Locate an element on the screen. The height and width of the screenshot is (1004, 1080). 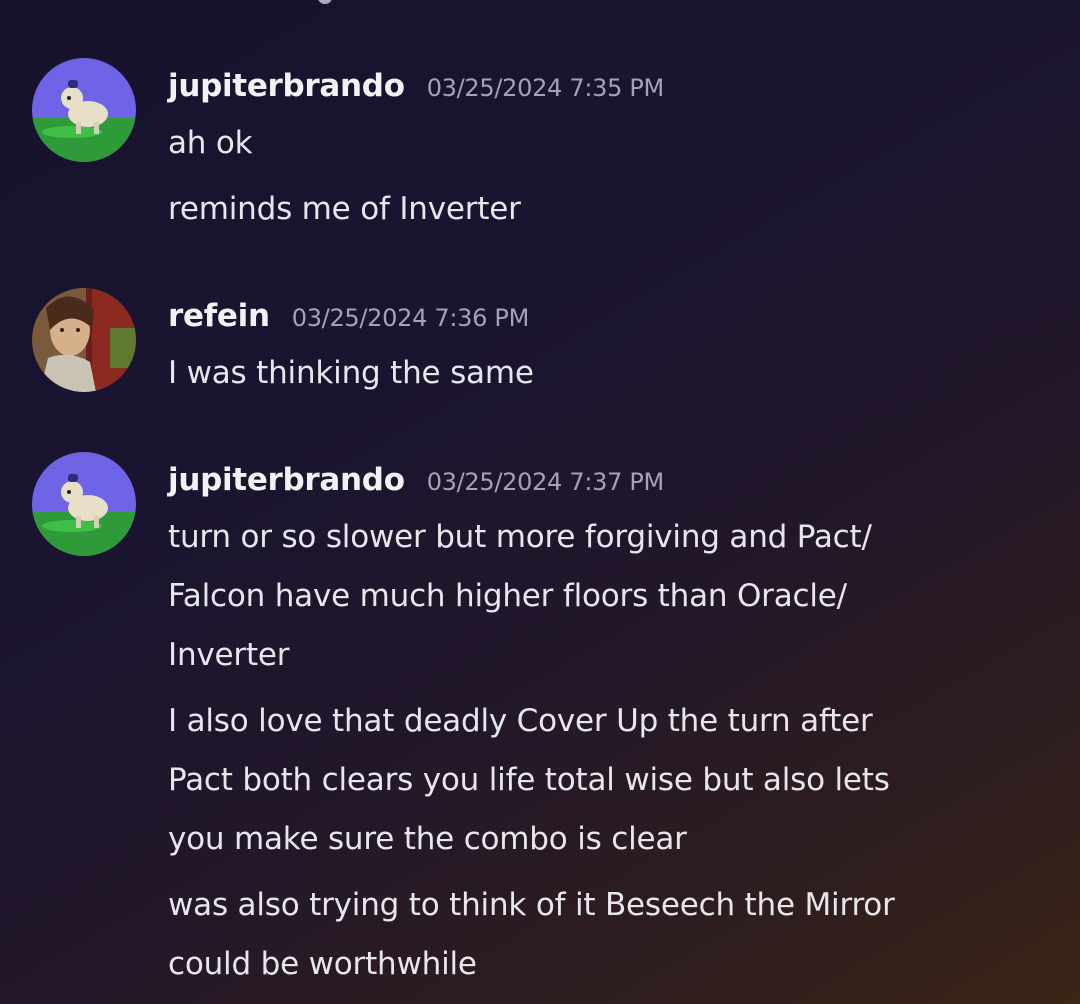
message-text: Inverter is located at coordinates (229, 655).